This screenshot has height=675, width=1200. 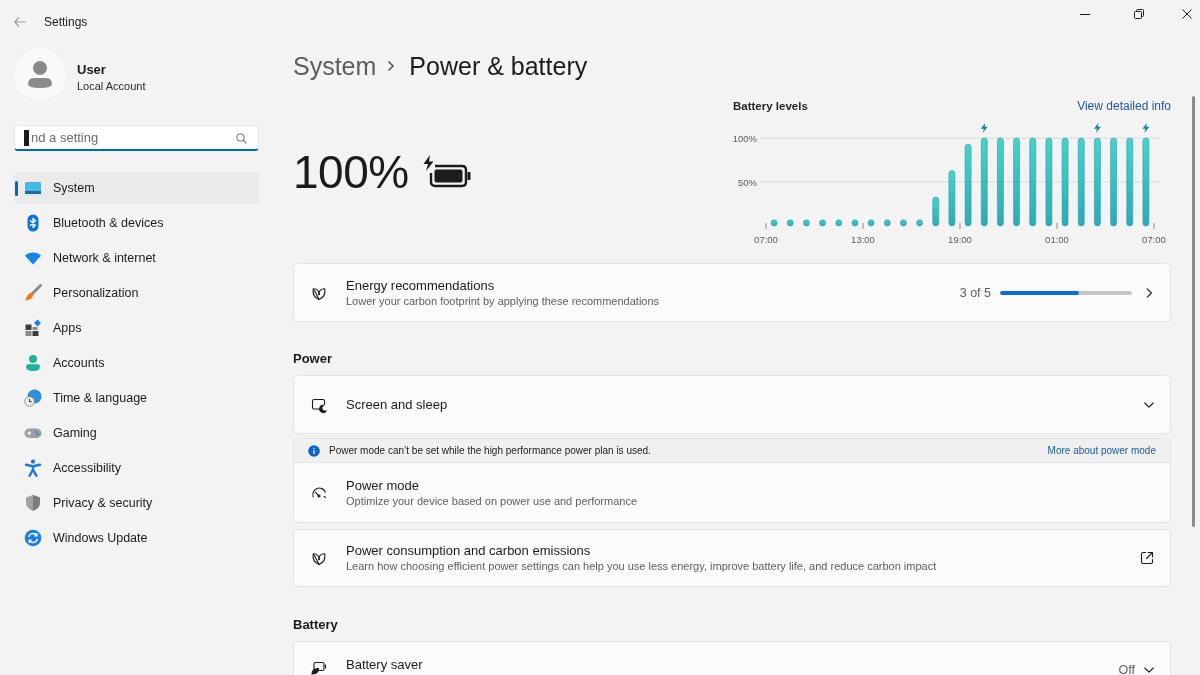 What do you see at coordinates (732, 558) in the screenshot?
I see `settings-card: Power consumption and carbon emissions Learn how choosing efficient power settings can help you use less energy, improve battery life, and reduce carbon impact` at bounding box center [732, 558].